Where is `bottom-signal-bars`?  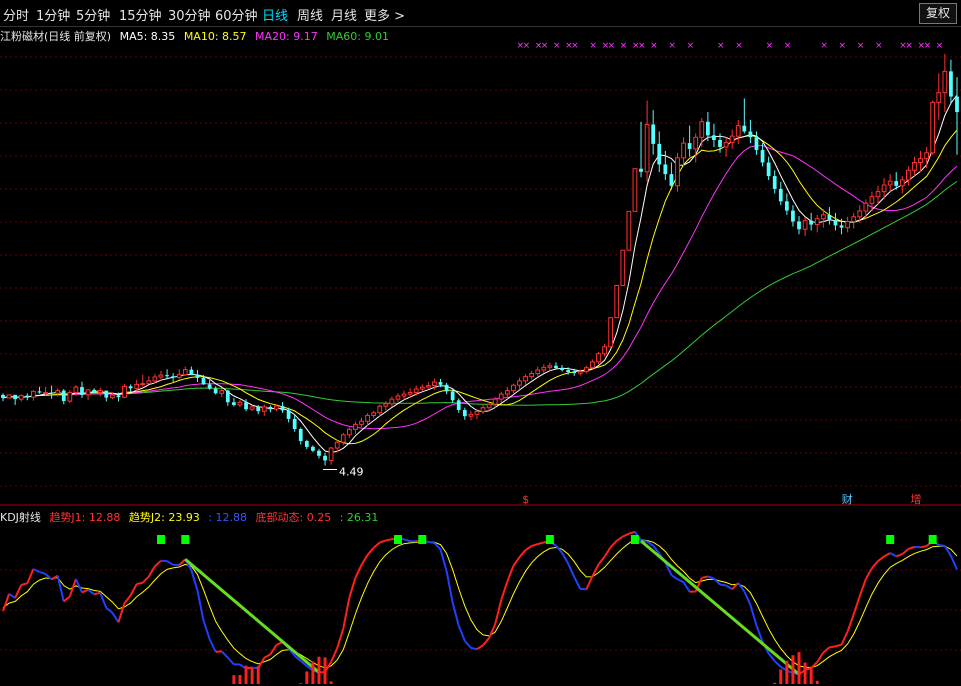 bottom-signal-bars is located at coordinates (525, 668).